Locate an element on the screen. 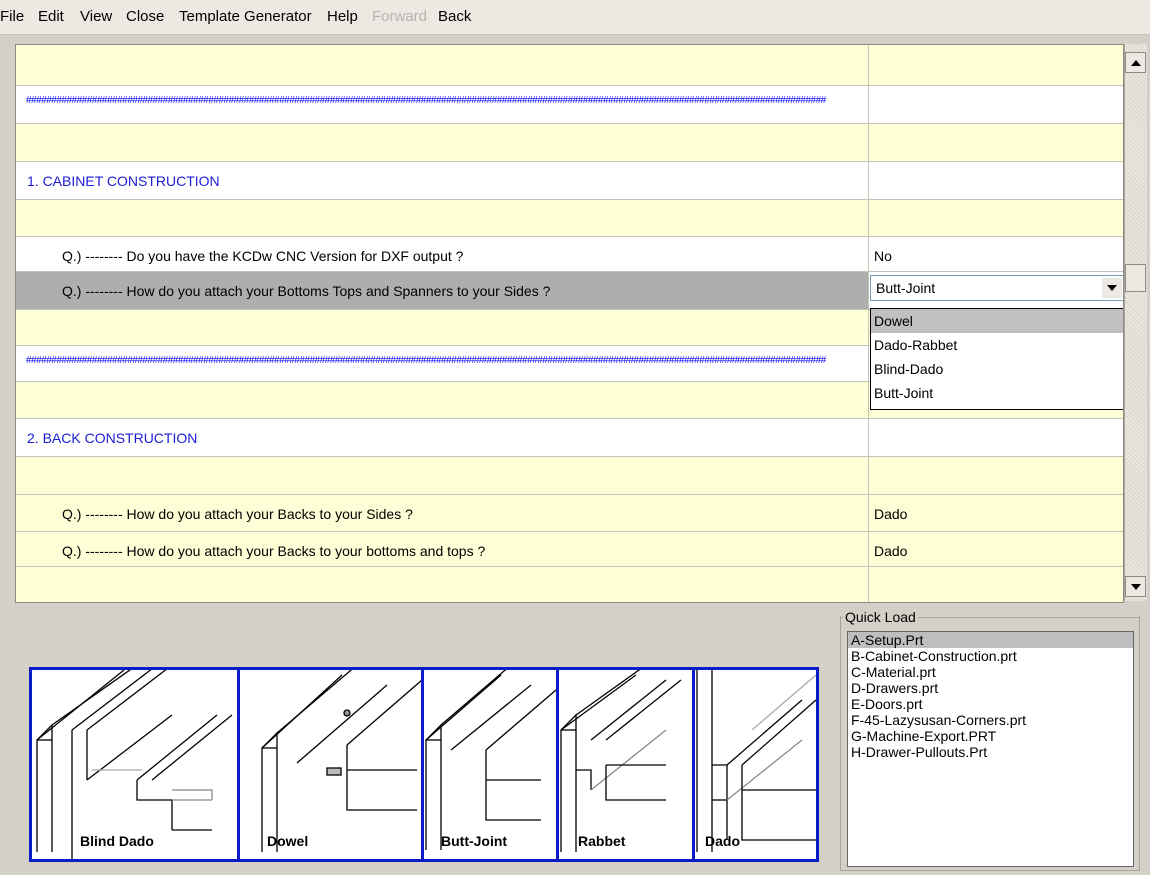 Image resolution: width=1150 pixels, height=875 pixels. dowel-image: Dowel is located at coordinates (330, 764).